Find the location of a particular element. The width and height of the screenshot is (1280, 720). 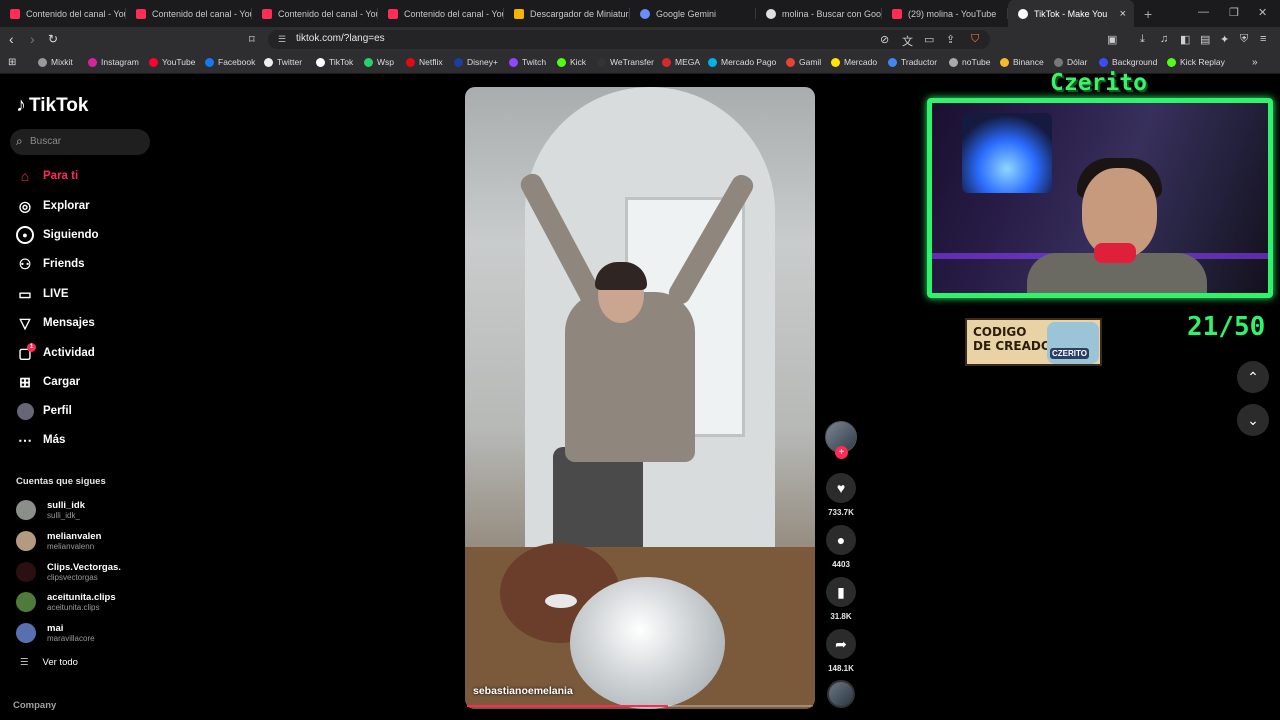

search-input: ⌕ Buscar is located at coordinates (80, 142).